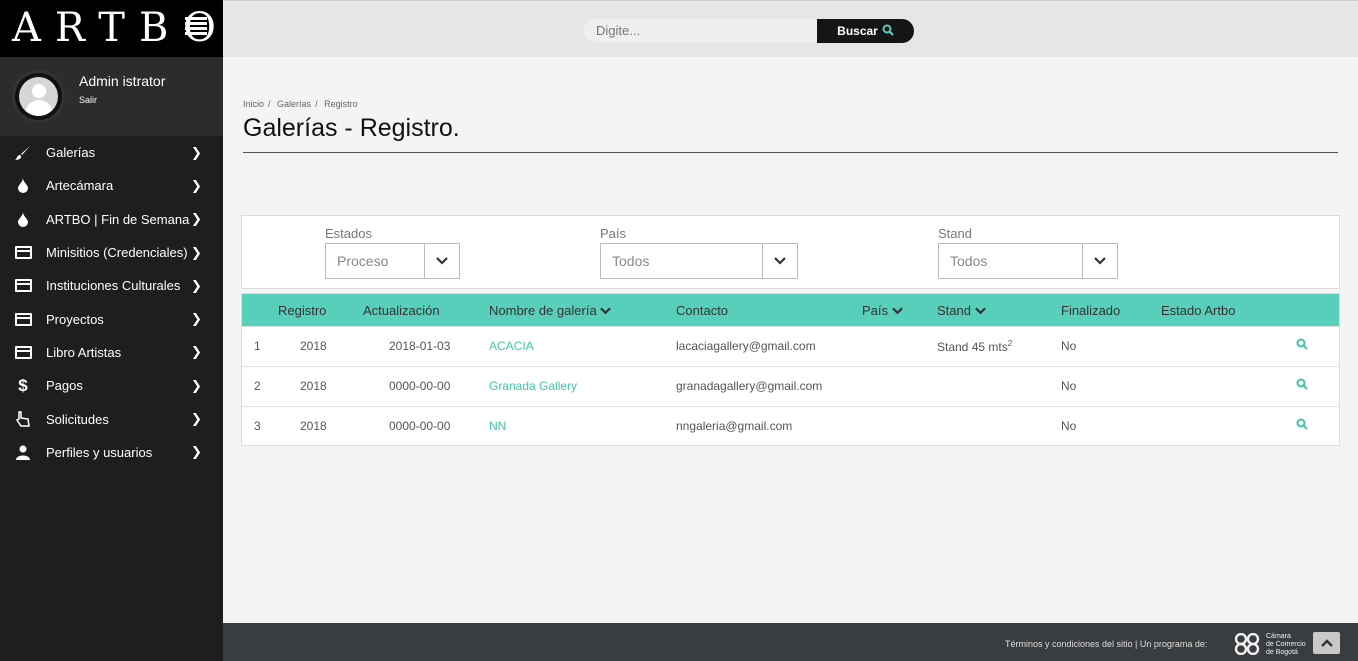  Describe the element at coordinates (111, 152) in the screenshot. I see `sidebar-item-galerias: Galerías ❯` at that location.